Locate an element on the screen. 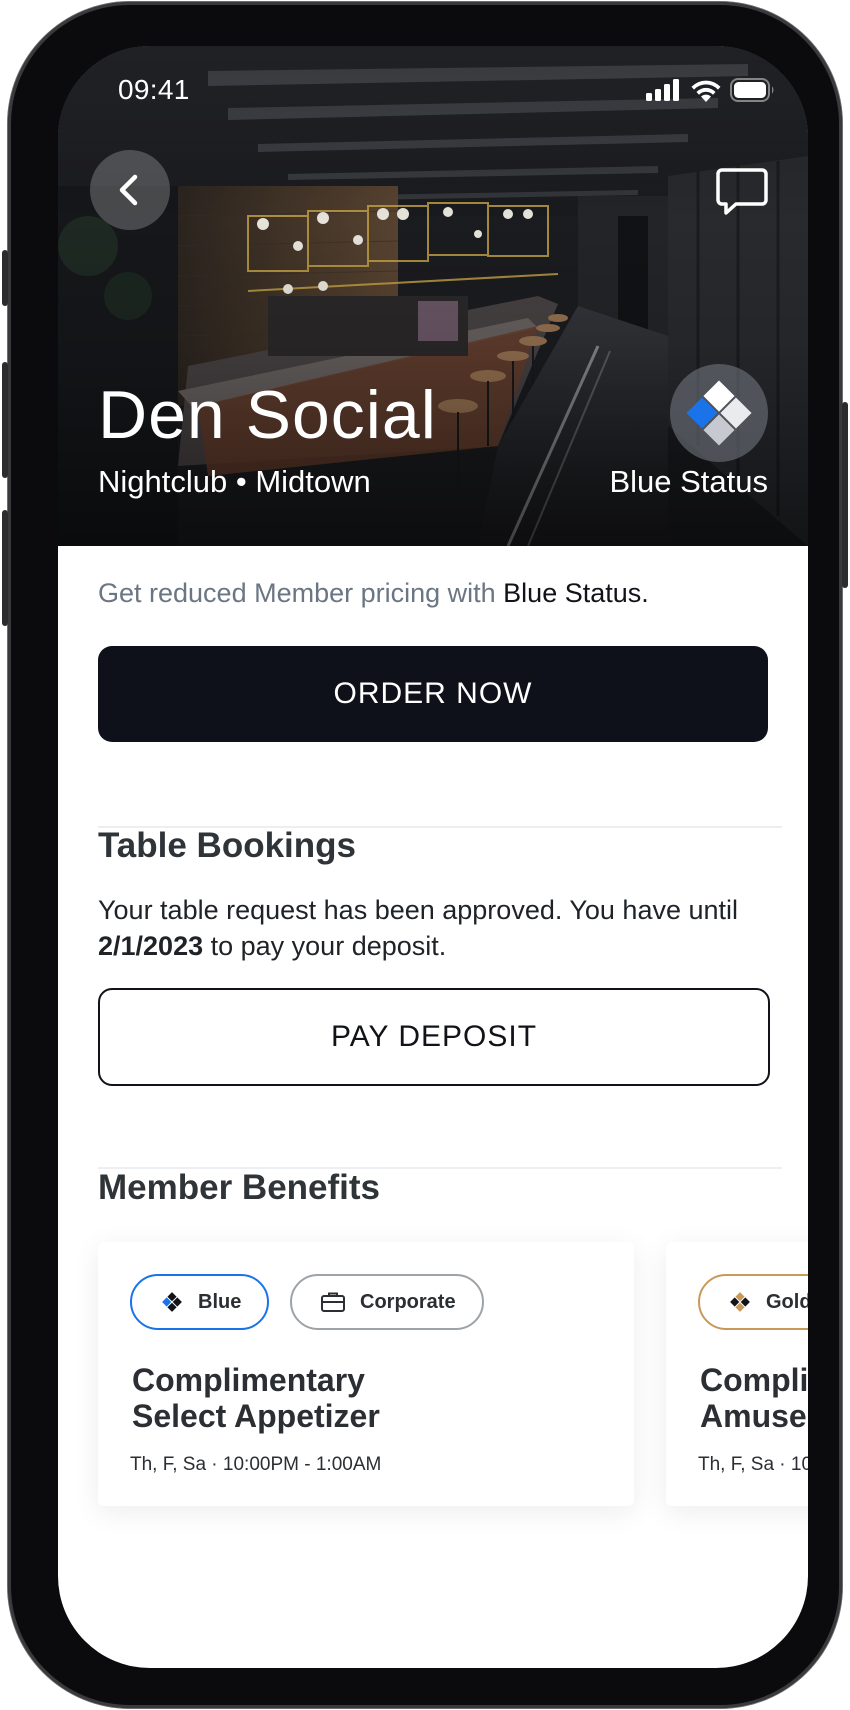 The height and width of the screenshot is (1710, 850). status-label: Blue Status is located at coordinates (688, 481).